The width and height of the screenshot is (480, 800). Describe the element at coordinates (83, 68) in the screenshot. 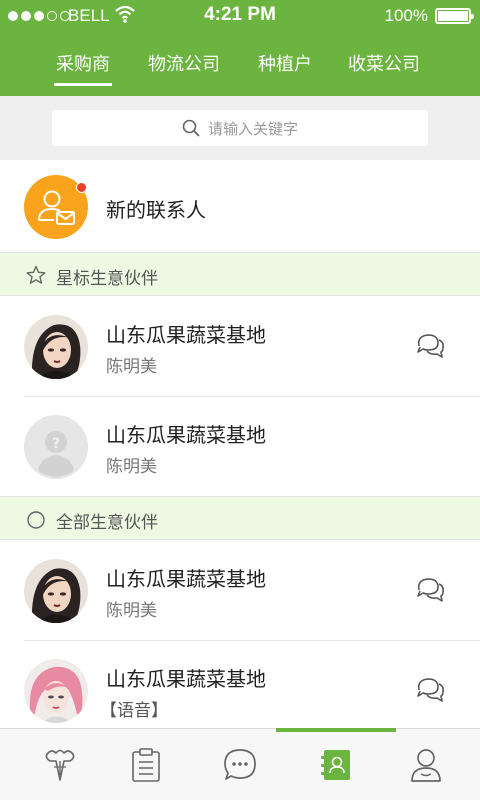

I see `tab-buyers: 采购商` at that location.